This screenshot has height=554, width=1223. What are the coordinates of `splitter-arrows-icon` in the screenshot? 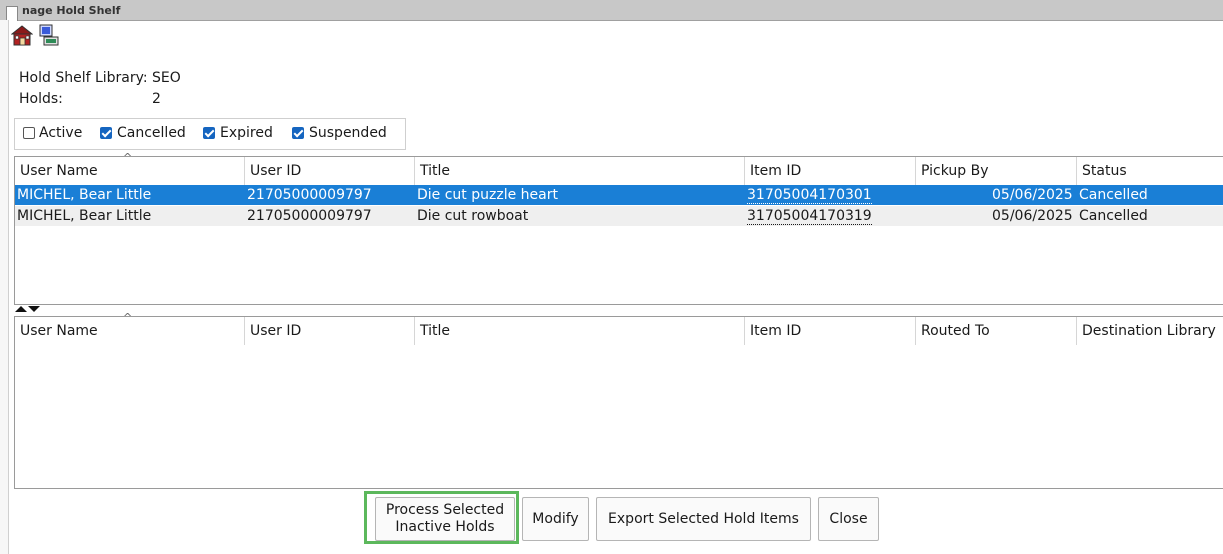 It's located at (29, 310).